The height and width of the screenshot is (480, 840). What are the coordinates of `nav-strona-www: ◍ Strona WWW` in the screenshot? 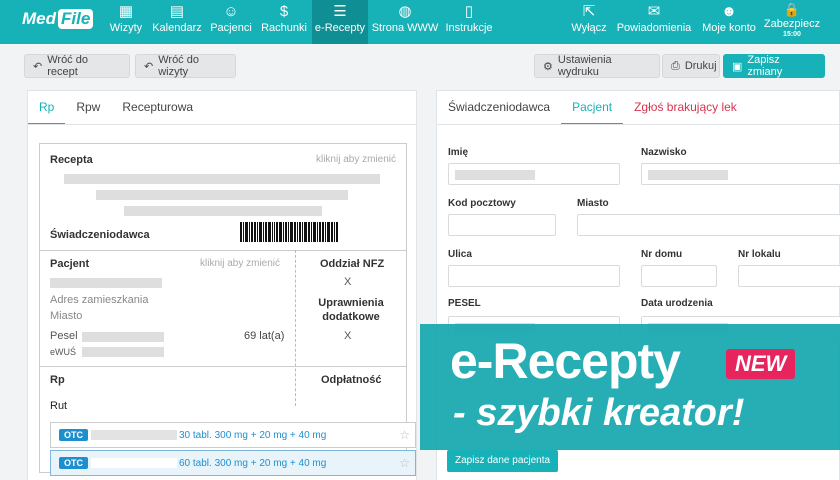 It's located at (405, 22).